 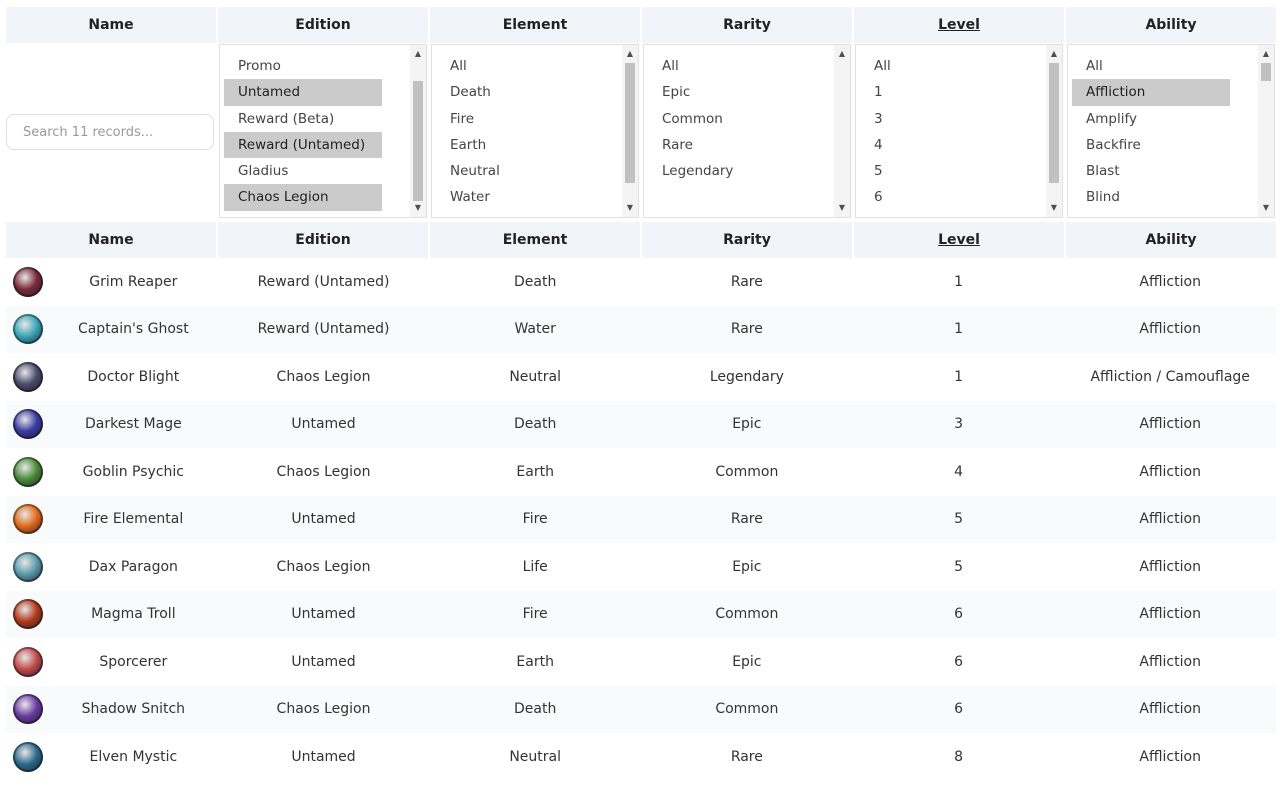 I want to click on cell-name: Goblin Psychic, so click(x=112, y=471).